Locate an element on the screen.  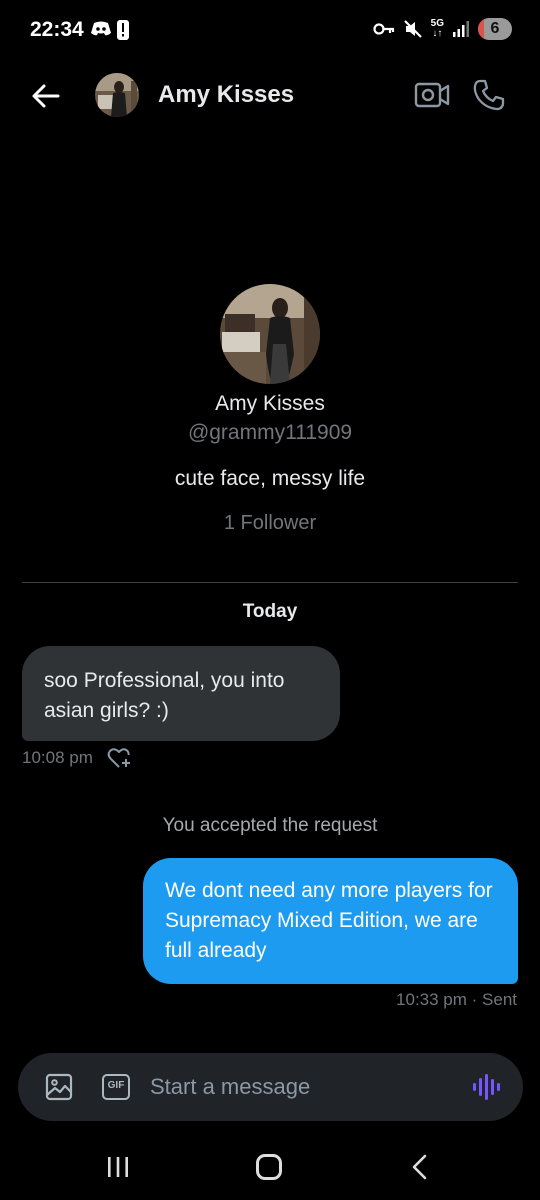
back-arrow-icon is located at coordinates (46, 96).